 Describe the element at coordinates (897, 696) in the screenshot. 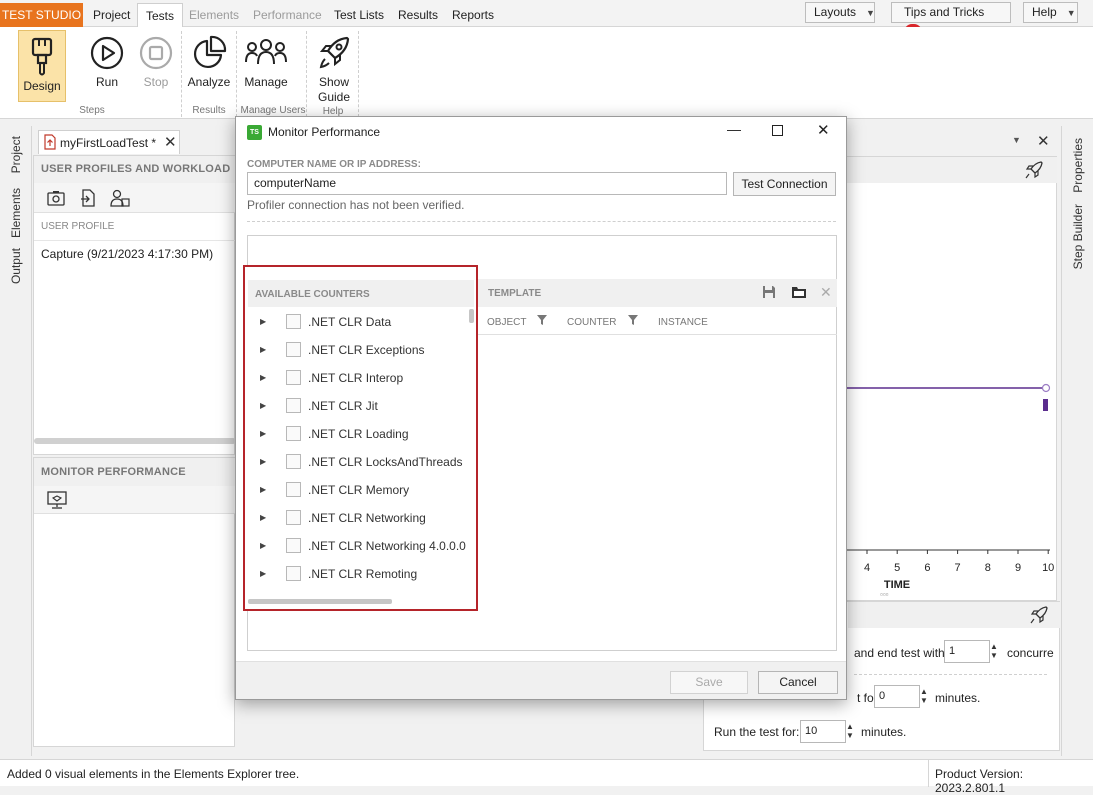

I see `ramp-minutes-input: 0` at that location.